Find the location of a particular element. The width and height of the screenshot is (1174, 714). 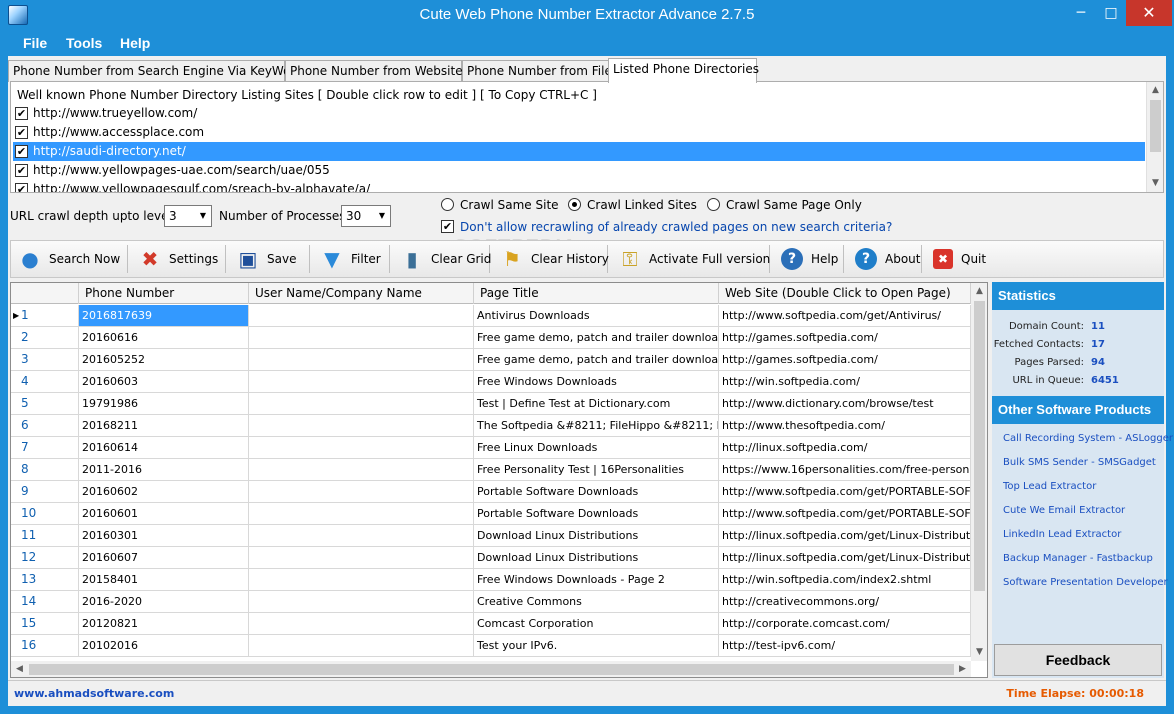

grid-horizontal-scrollbar: ◀ ▶ is located at coordinates (491, 669).